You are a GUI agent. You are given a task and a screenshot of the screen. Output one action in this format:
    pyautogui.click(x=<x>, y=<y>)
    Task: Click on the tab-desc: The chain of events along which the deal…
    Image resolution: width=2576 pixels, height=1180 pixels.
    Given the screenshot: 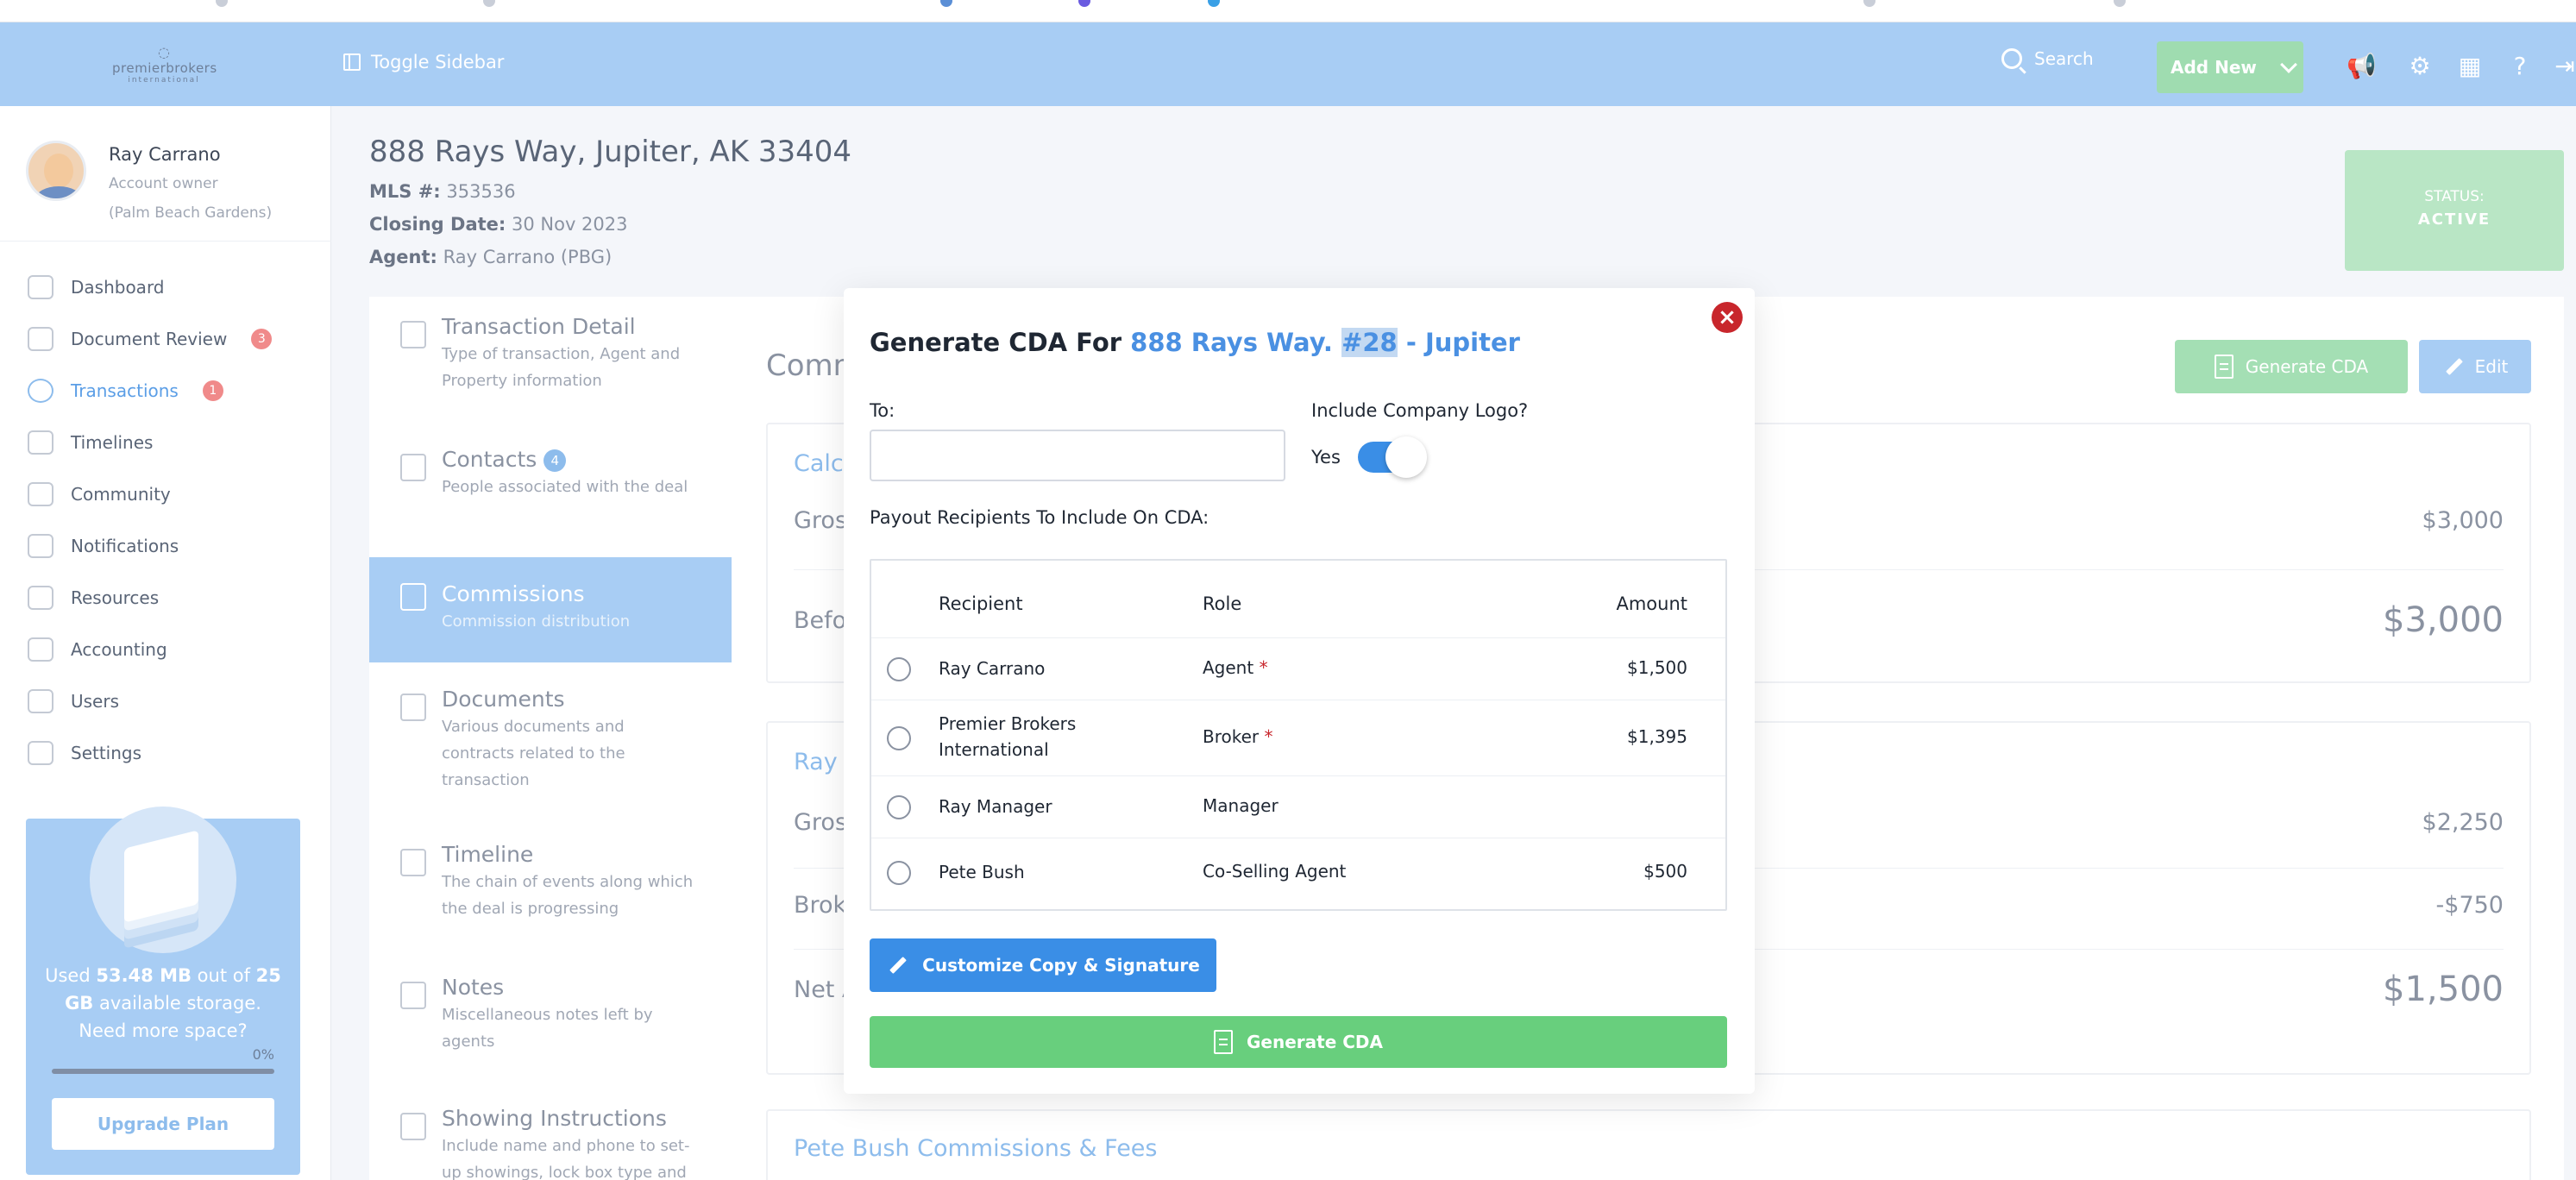 What is the action you would take?
    pyautogui.click(x=568, y=895)
    